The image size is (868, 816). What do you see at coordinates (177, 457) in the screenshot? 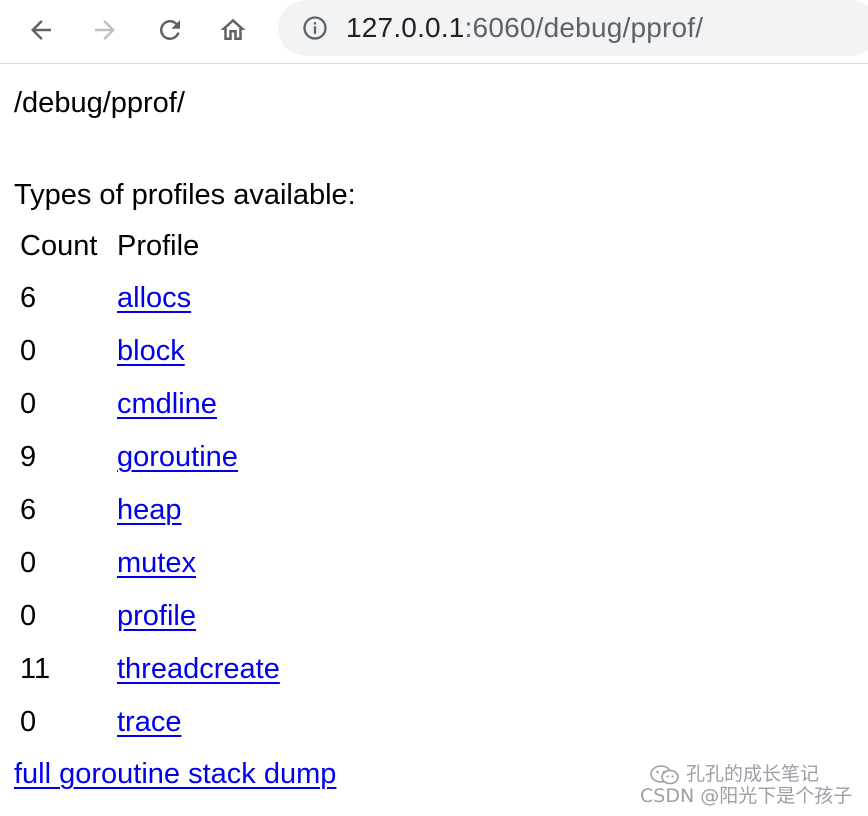
I see `profile-link-goroutine: goroutine` at bounding box center [177, 457].